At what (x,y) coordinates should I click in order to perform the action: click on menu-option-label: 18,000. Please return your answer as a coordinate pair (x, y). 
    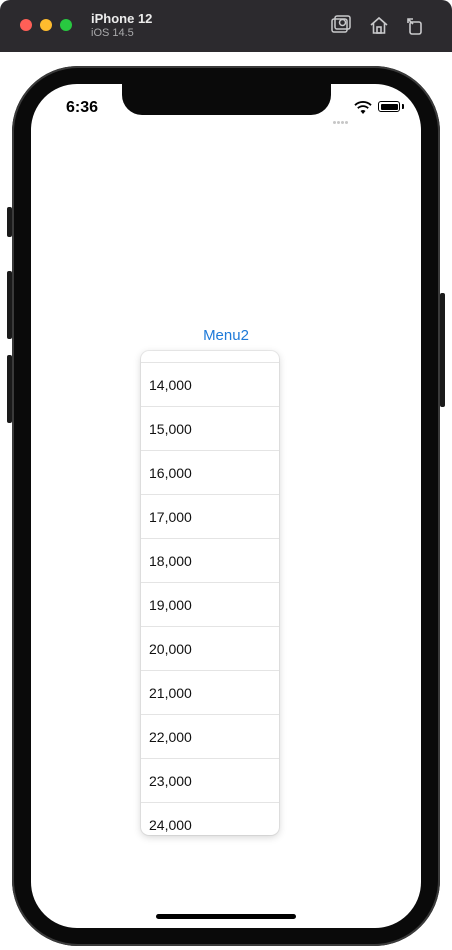
    Looking at the image, I should click on (170, 560).